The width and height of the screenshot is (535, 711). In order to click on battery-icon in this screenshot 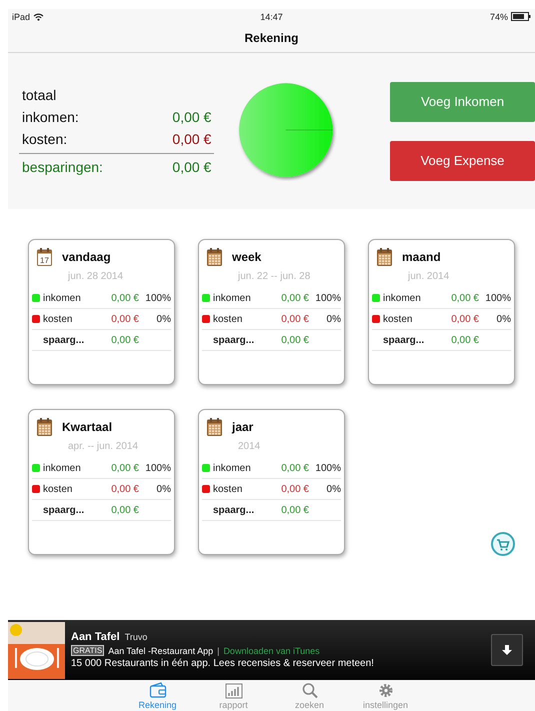, I will do `click(521, 16)`.